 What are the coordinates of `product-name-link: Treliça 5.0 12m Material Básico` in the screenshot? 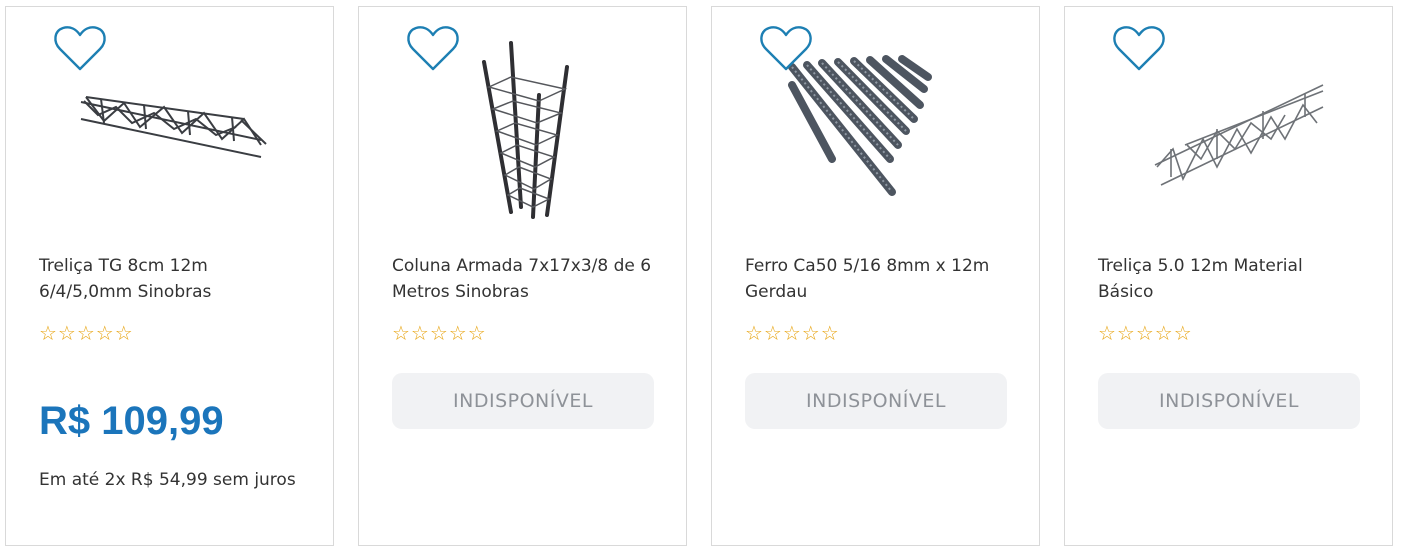 It's located at (1228, 279).